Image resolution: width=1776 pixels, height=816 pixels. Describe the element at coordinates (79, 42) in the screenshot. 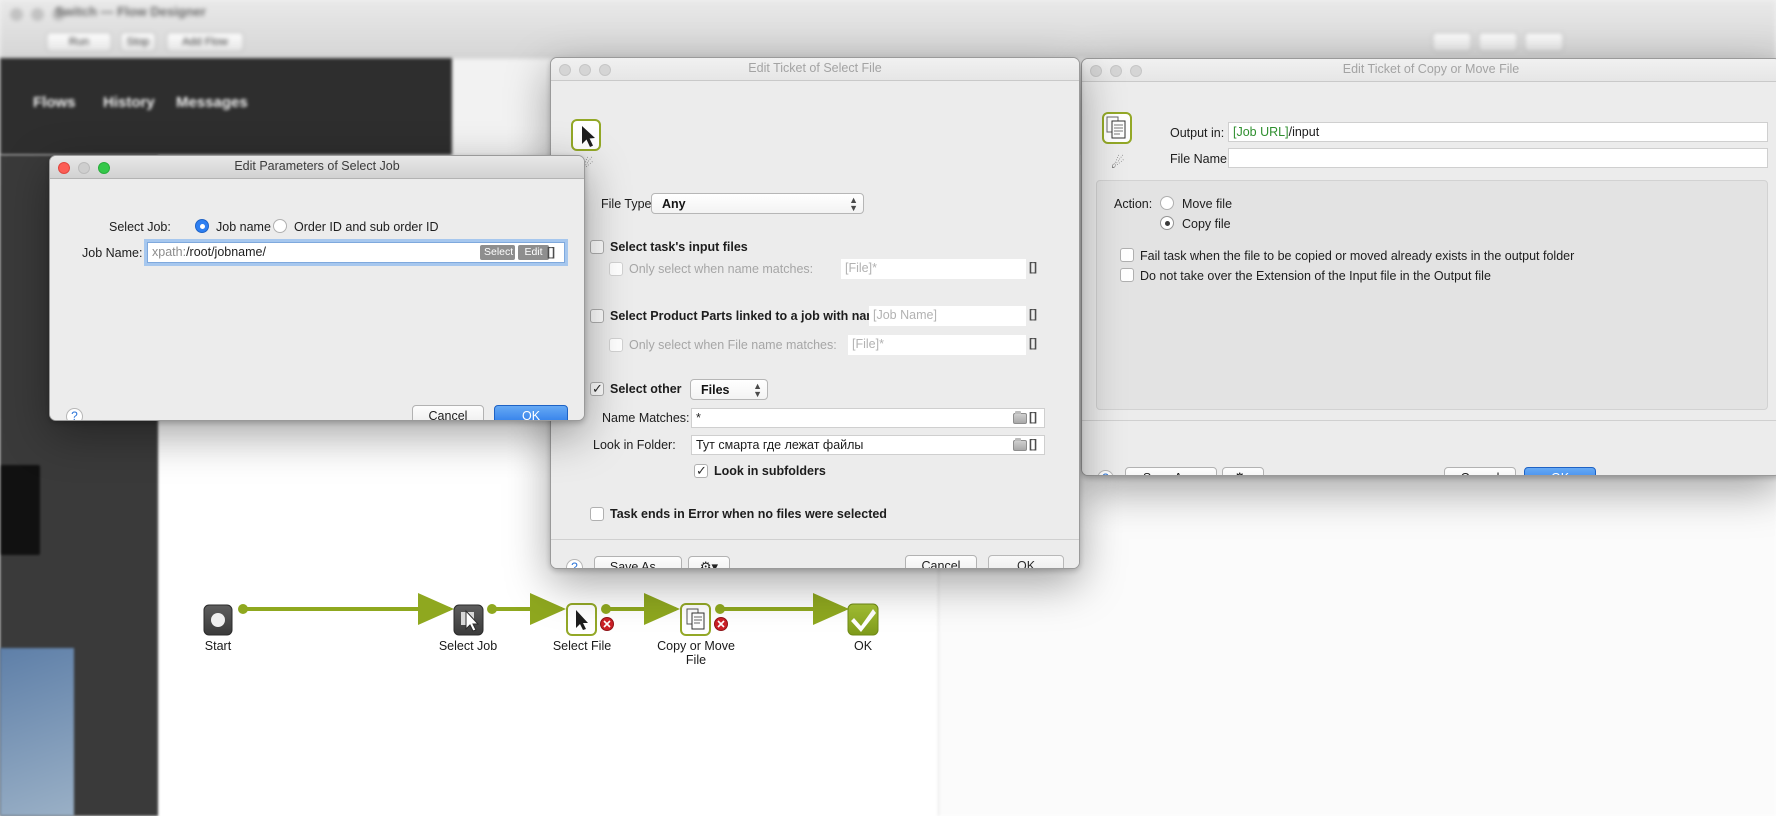

I see `toolbar-button-run: Run` at that location.